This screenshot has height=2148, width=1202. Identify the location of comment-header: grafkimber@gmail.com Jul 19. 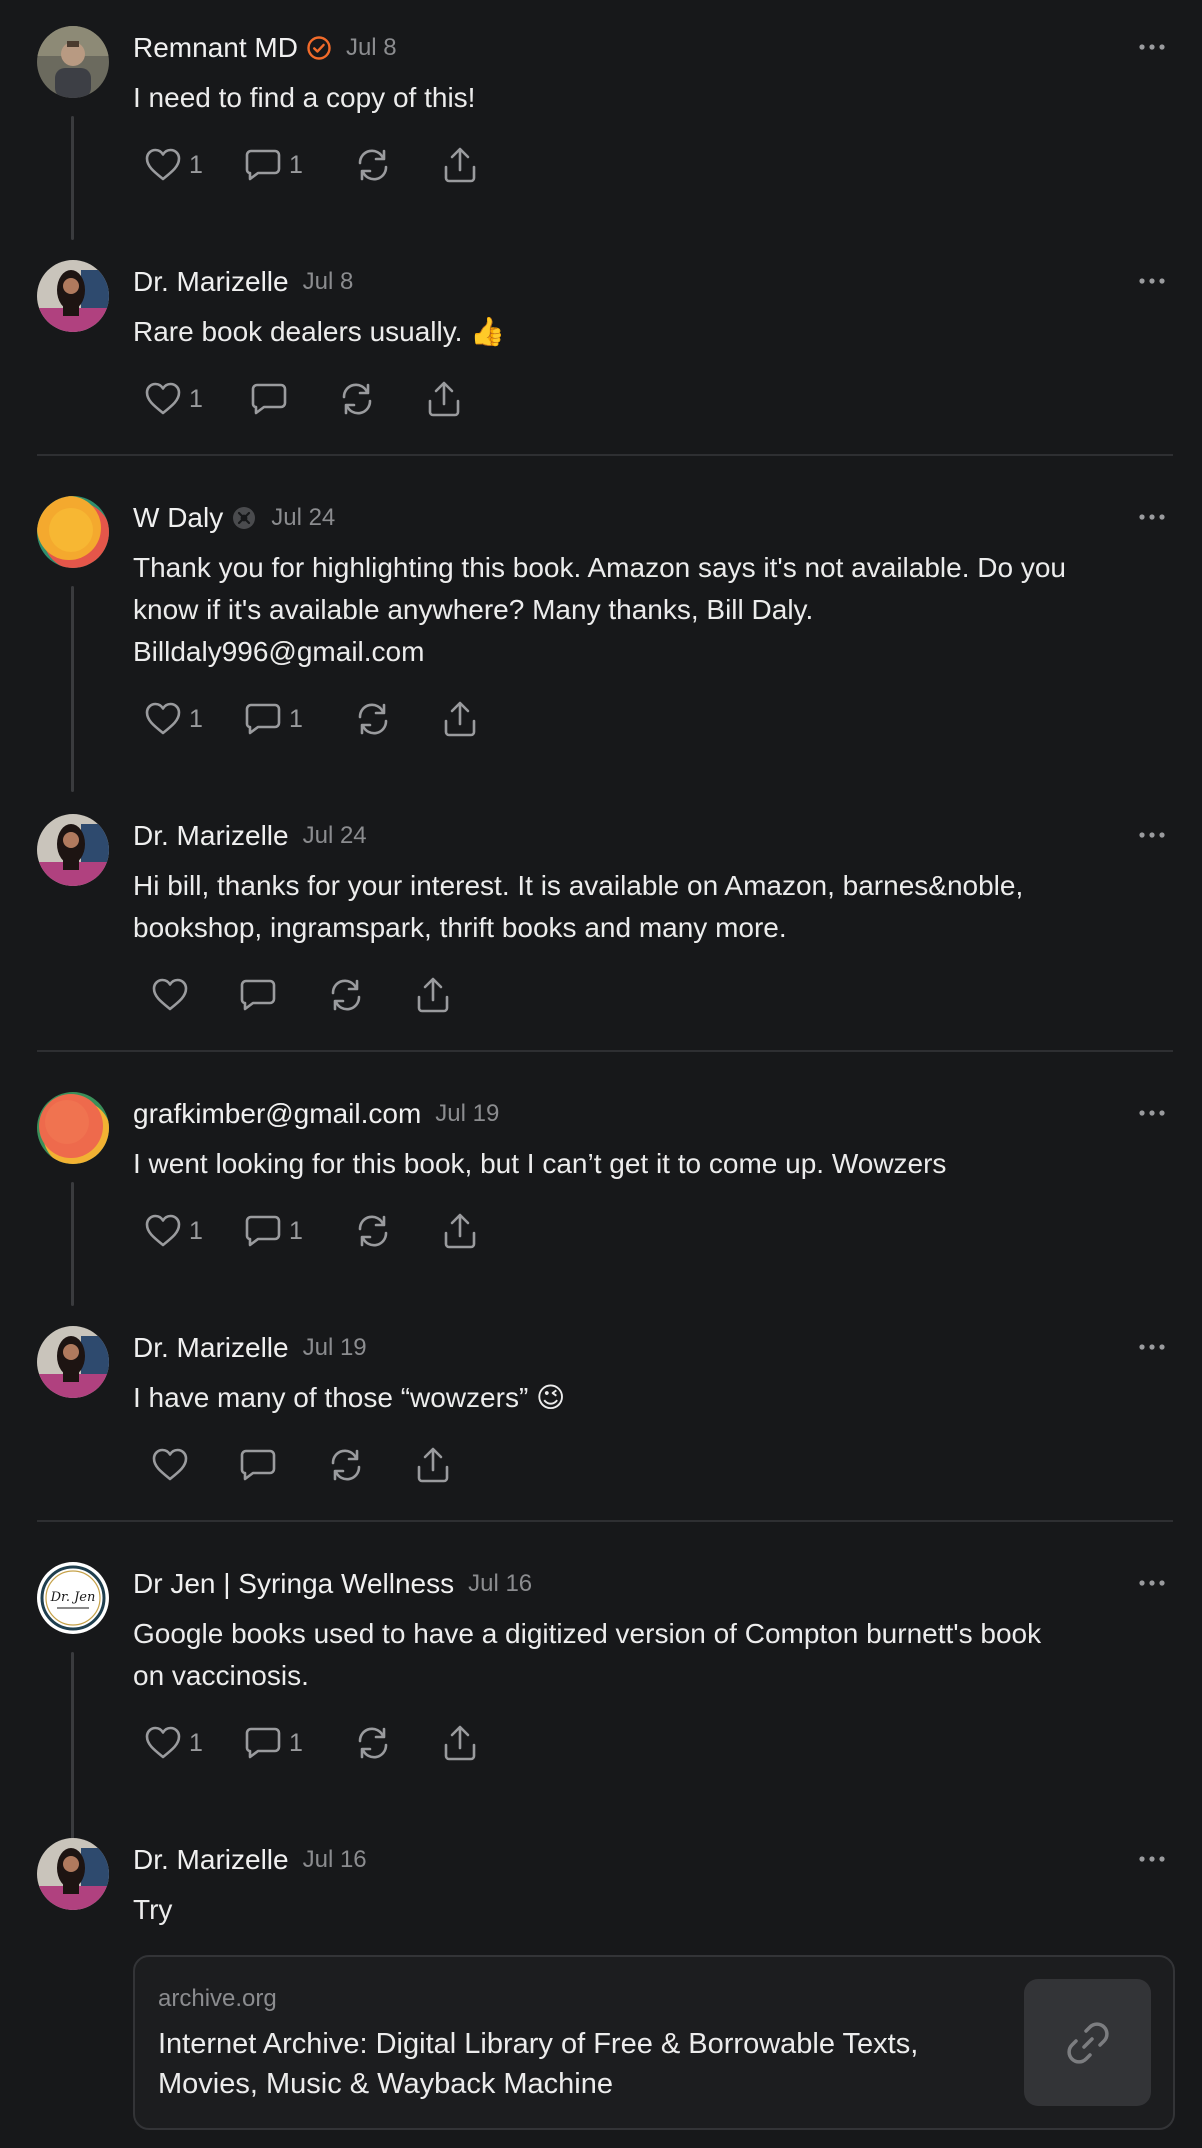
(316, 1114).